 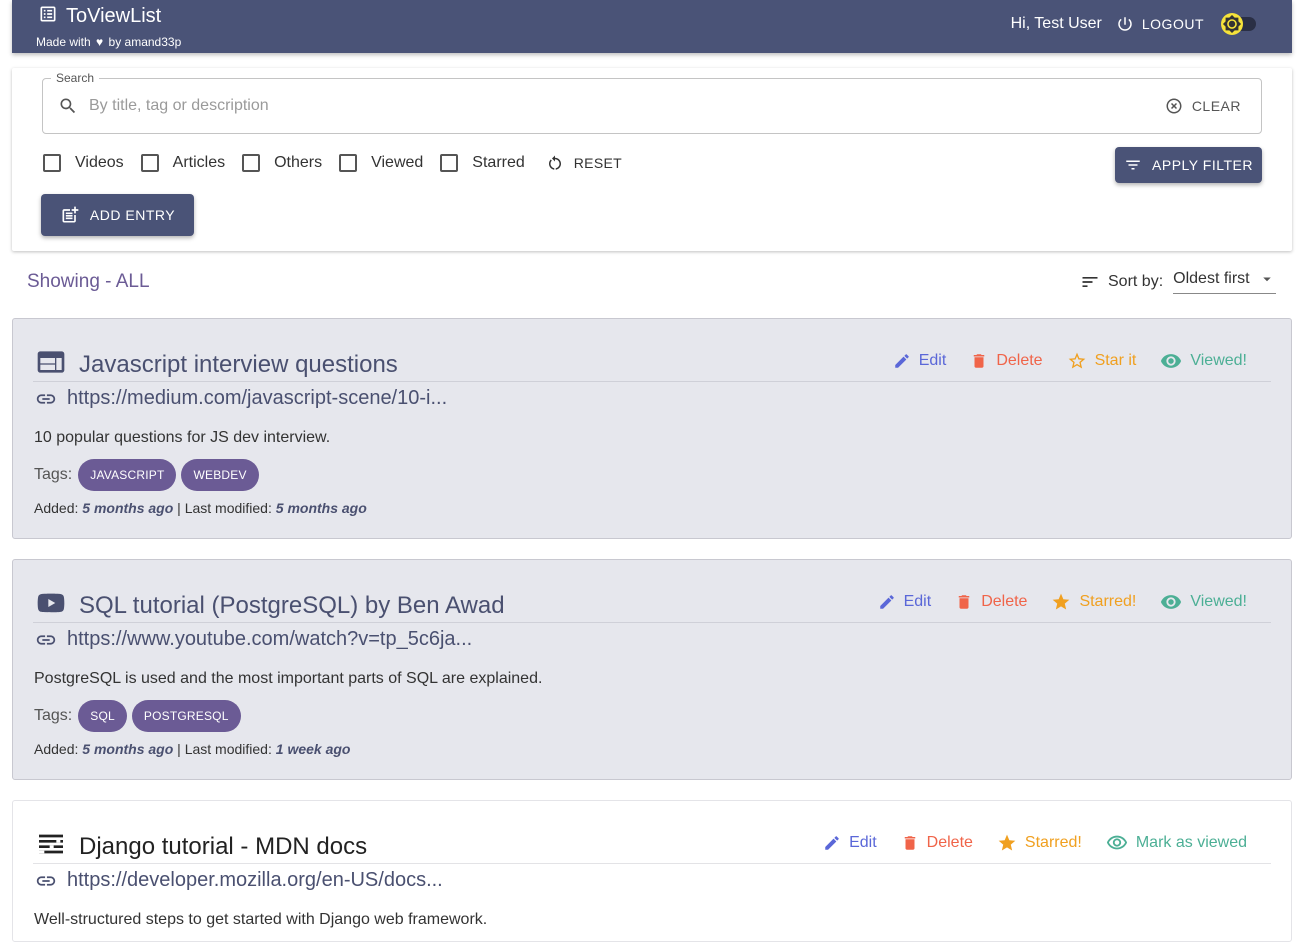 I want to click on sort-select: Oldest first, so click(x=1225, y=282).